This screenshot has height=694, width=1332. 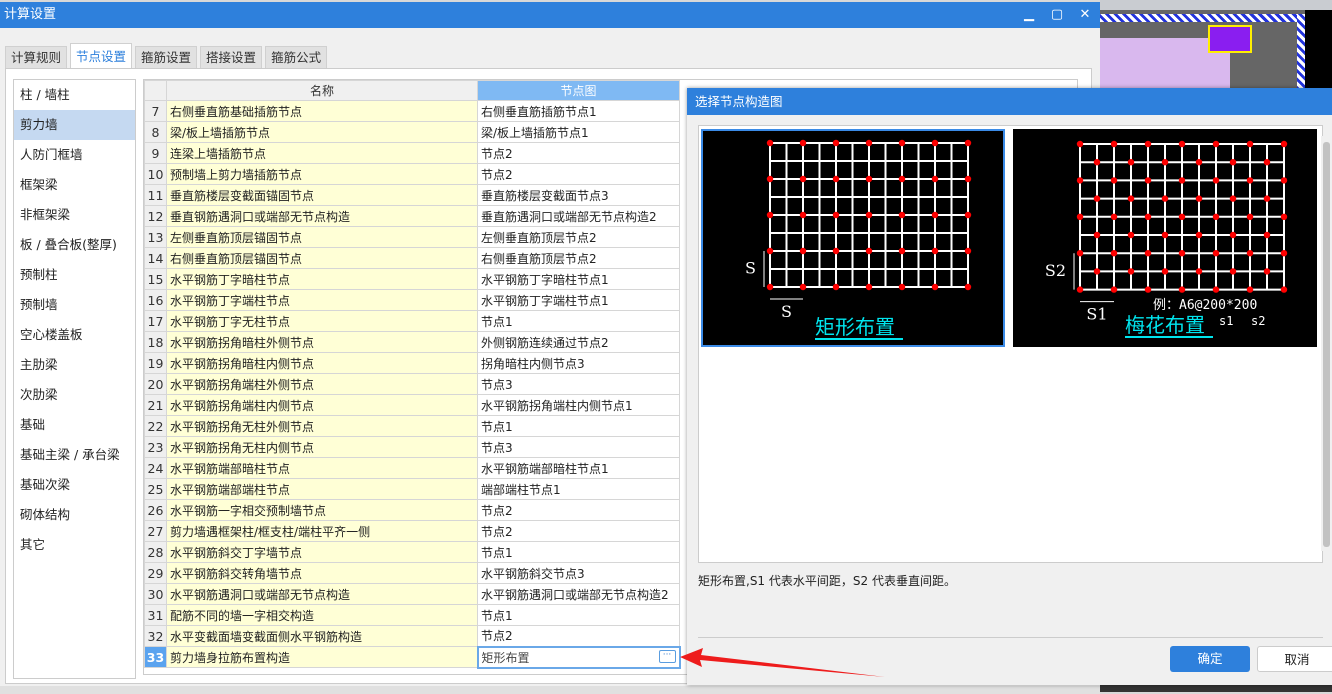 What do you see at coordinates (1326, 343) in the screenshot?
I see `image-list-scrollbar` at bounding box center [1326, 343].